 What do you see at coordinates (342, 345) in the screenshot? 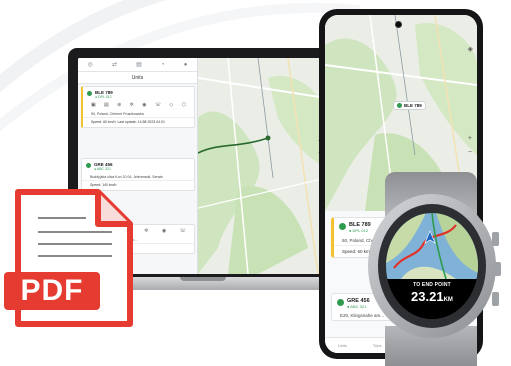
I see `tab-units: Units` at bounding box center [342, 345].